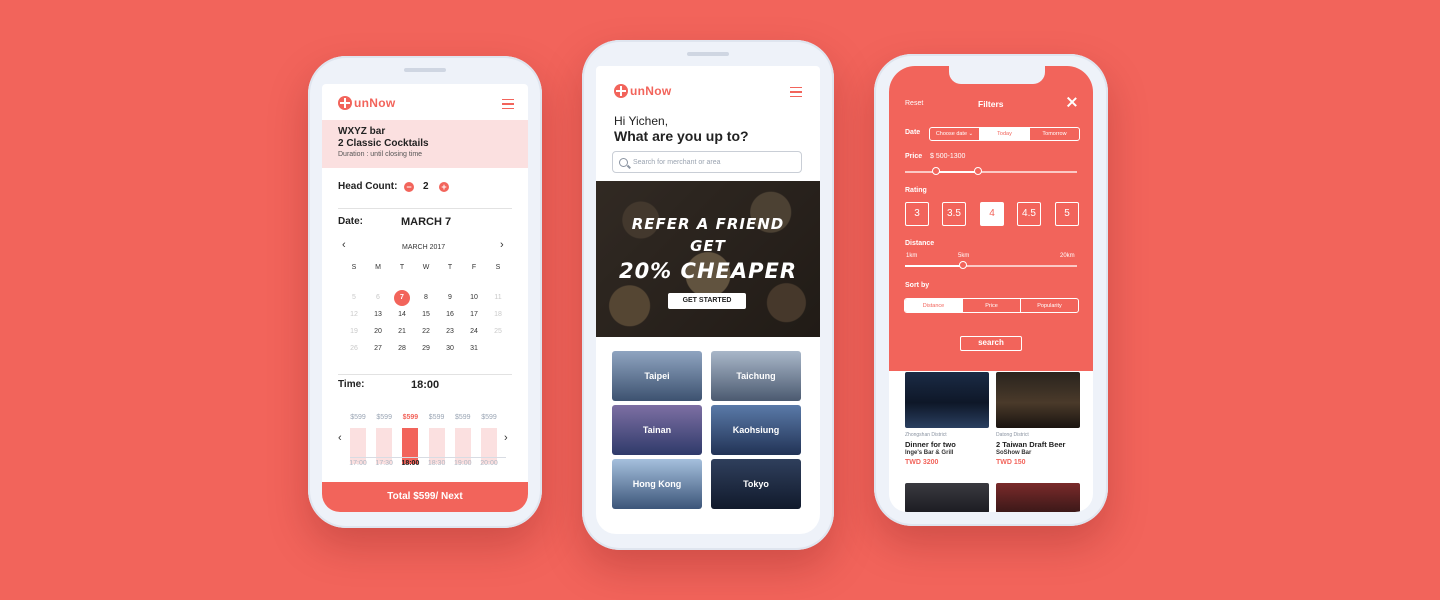 This screenshot has height=600, width=1440. I want to click on calendar-next-button: ›, so click(502, 245).